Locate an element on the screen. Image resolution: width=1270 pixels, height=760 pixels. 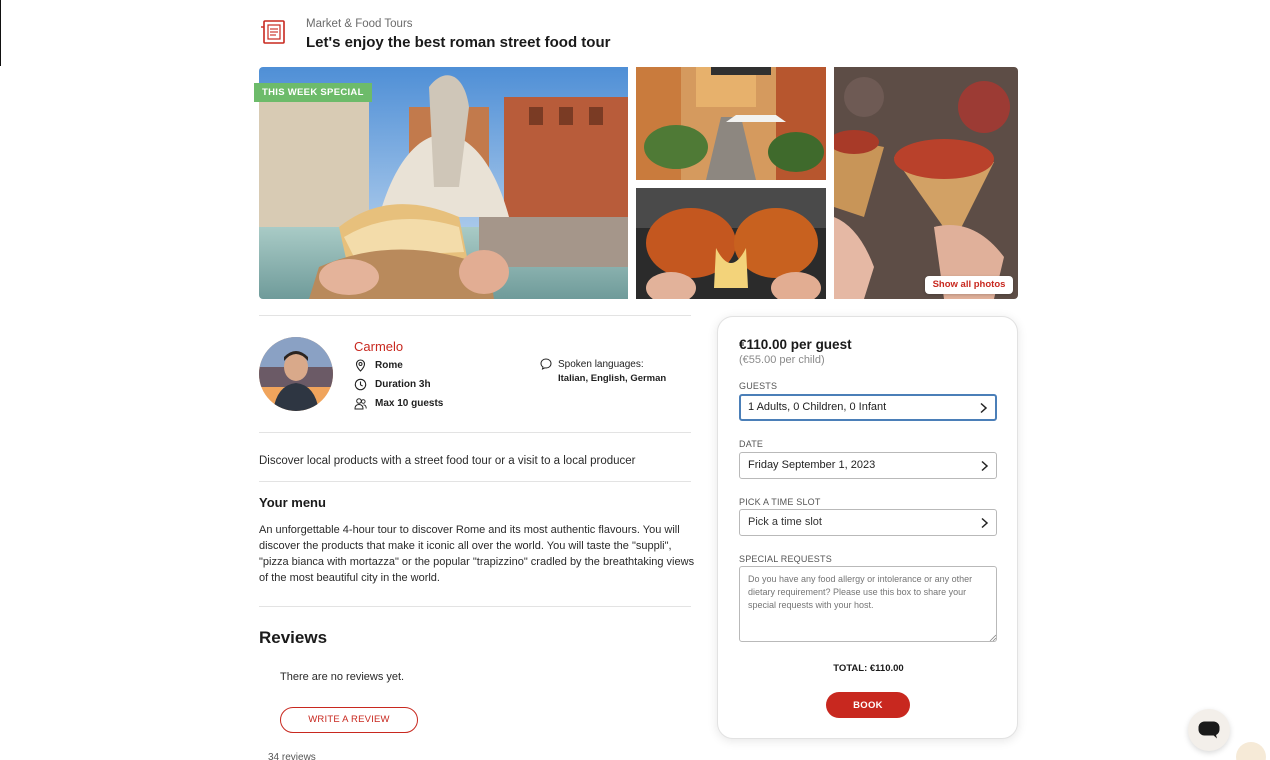
special-requests-textarea is located at coordinates (868, 604).